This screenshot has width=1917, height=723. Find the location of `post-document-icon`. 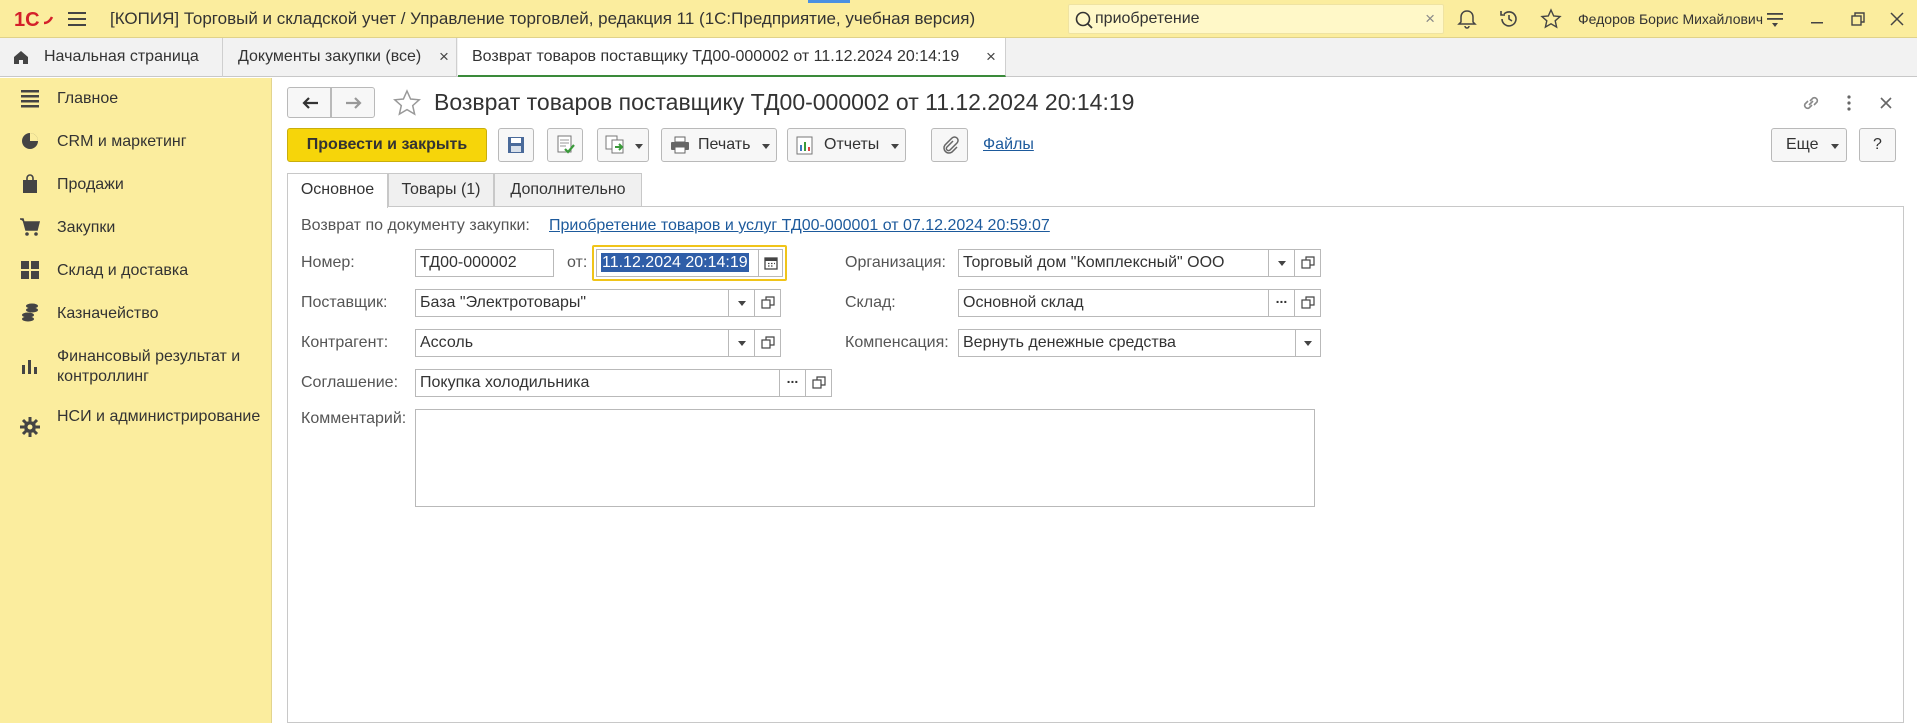

post-document-icon is located at coordinates (566, 144).